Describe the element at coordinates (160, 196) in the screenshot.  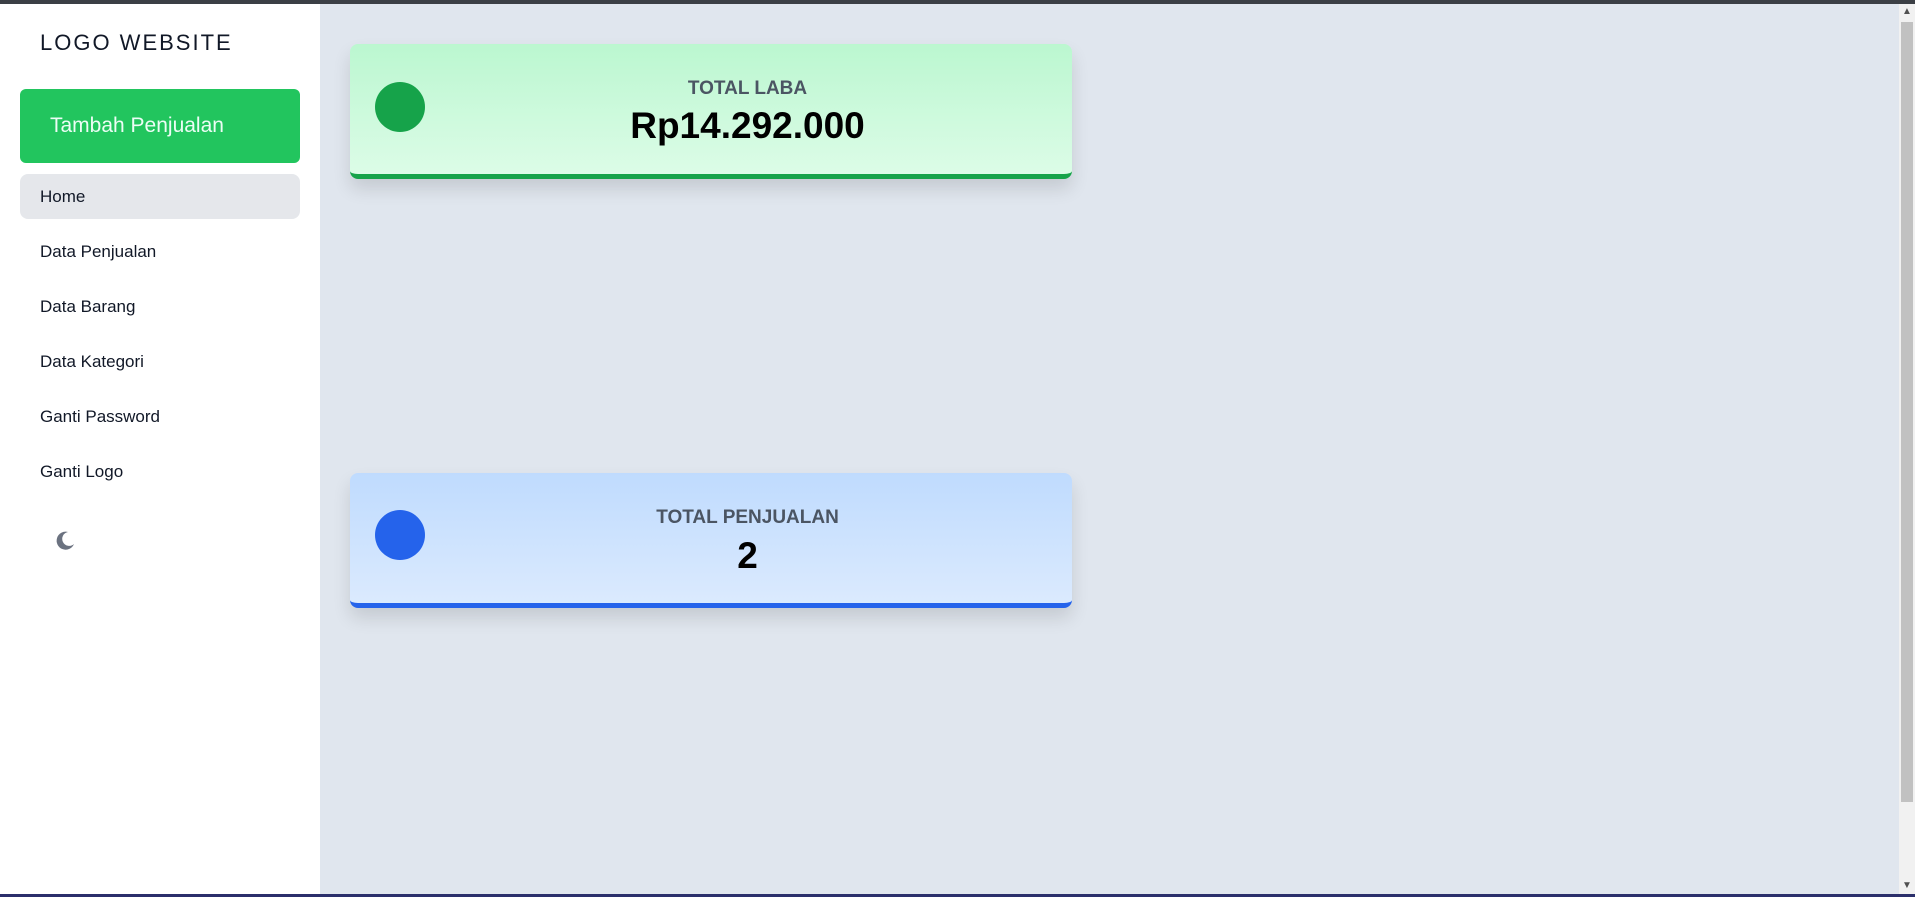
I see `sidebar-item-home: Home` at that location.